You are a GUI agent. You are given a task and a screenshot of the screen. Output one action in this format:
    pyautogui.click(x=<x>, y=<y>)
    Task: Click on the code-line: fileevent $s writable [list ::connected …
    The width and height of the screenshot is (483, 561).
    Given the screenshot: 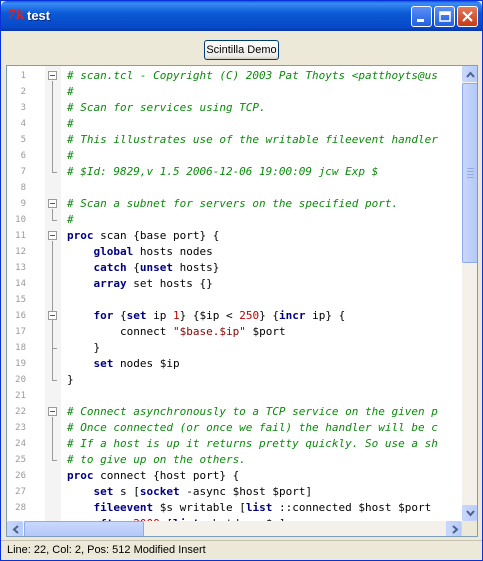 What is the action you would take?
    pyautogui.click(x=249, y=508)
    